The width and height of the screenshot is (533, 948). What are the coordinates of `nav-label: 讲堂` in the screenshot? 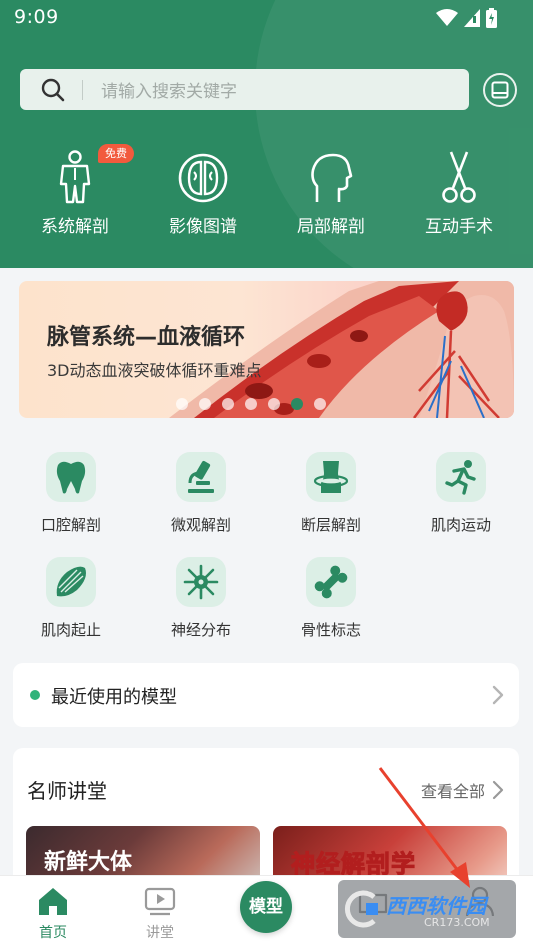 It's located at (160, 933).